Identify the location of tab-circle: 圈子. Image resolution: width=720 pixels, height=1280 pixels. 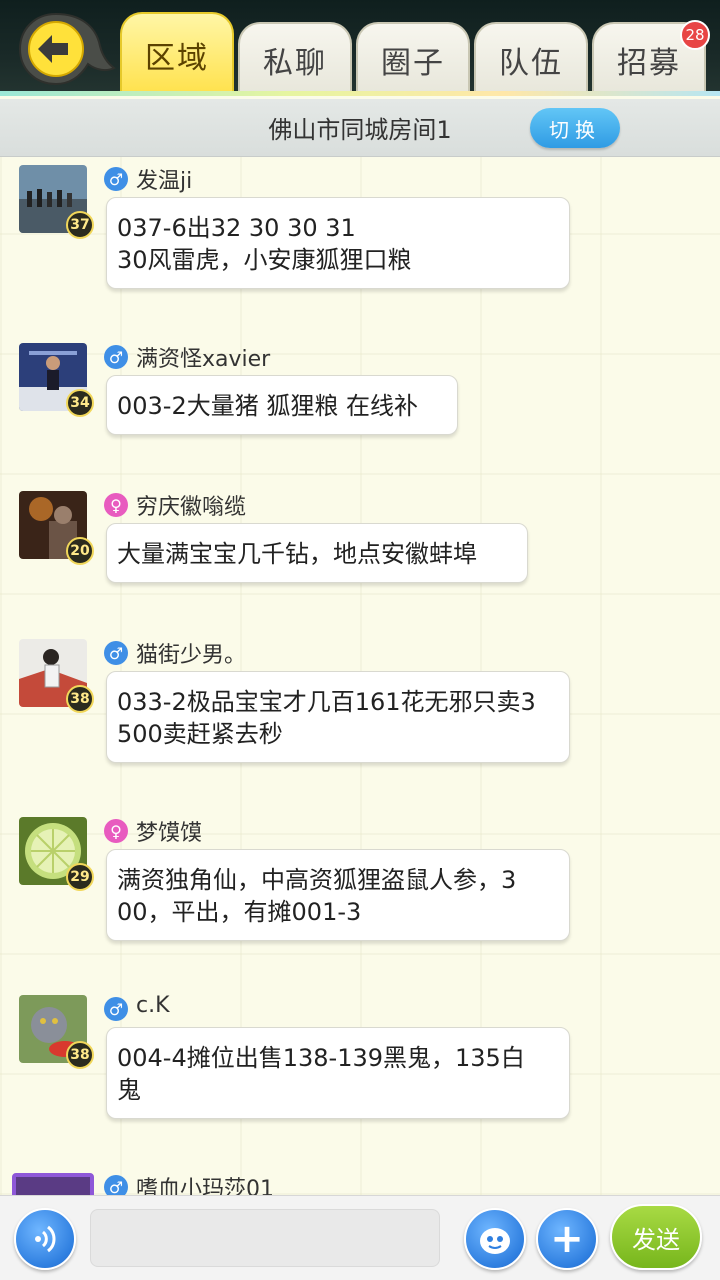
(413, 59).